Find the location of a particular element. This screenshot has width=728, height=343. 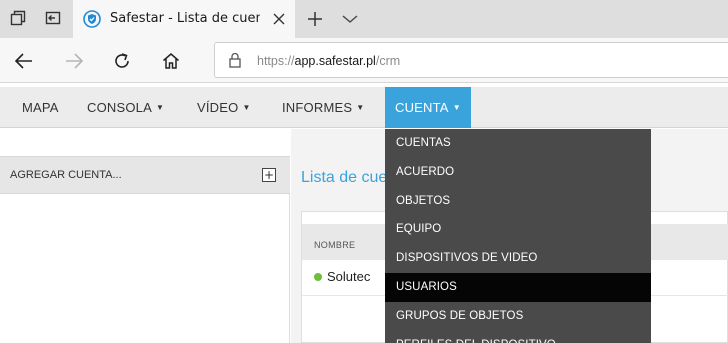

menu-cuenta-label: CUENTA is located at coordinates (422, 107).